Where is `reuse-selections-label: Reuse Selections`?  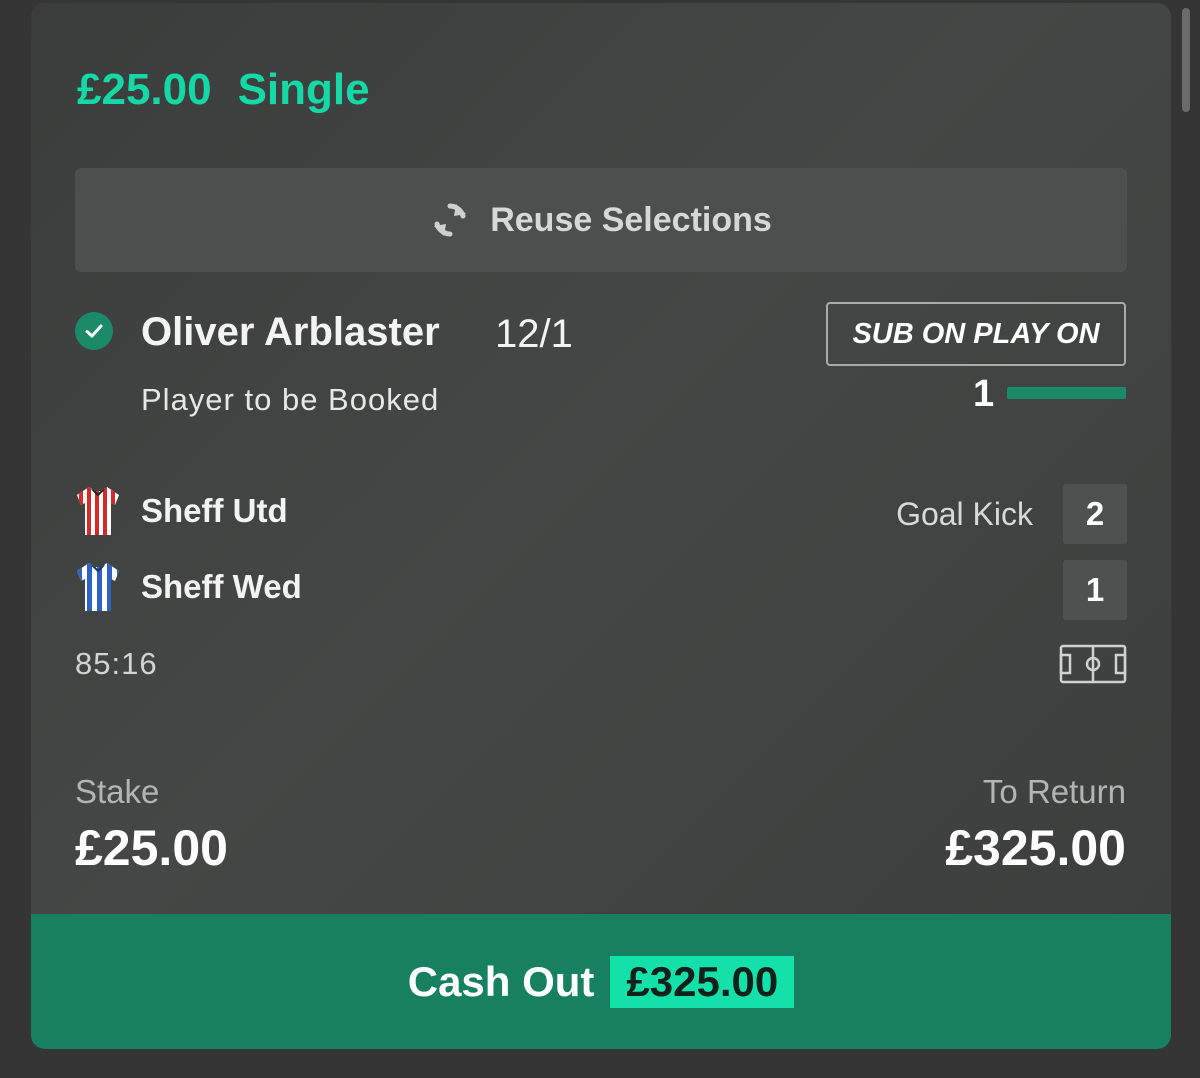 reuse-selections-label: Reuse Selections is located at coordinates (631, 219).